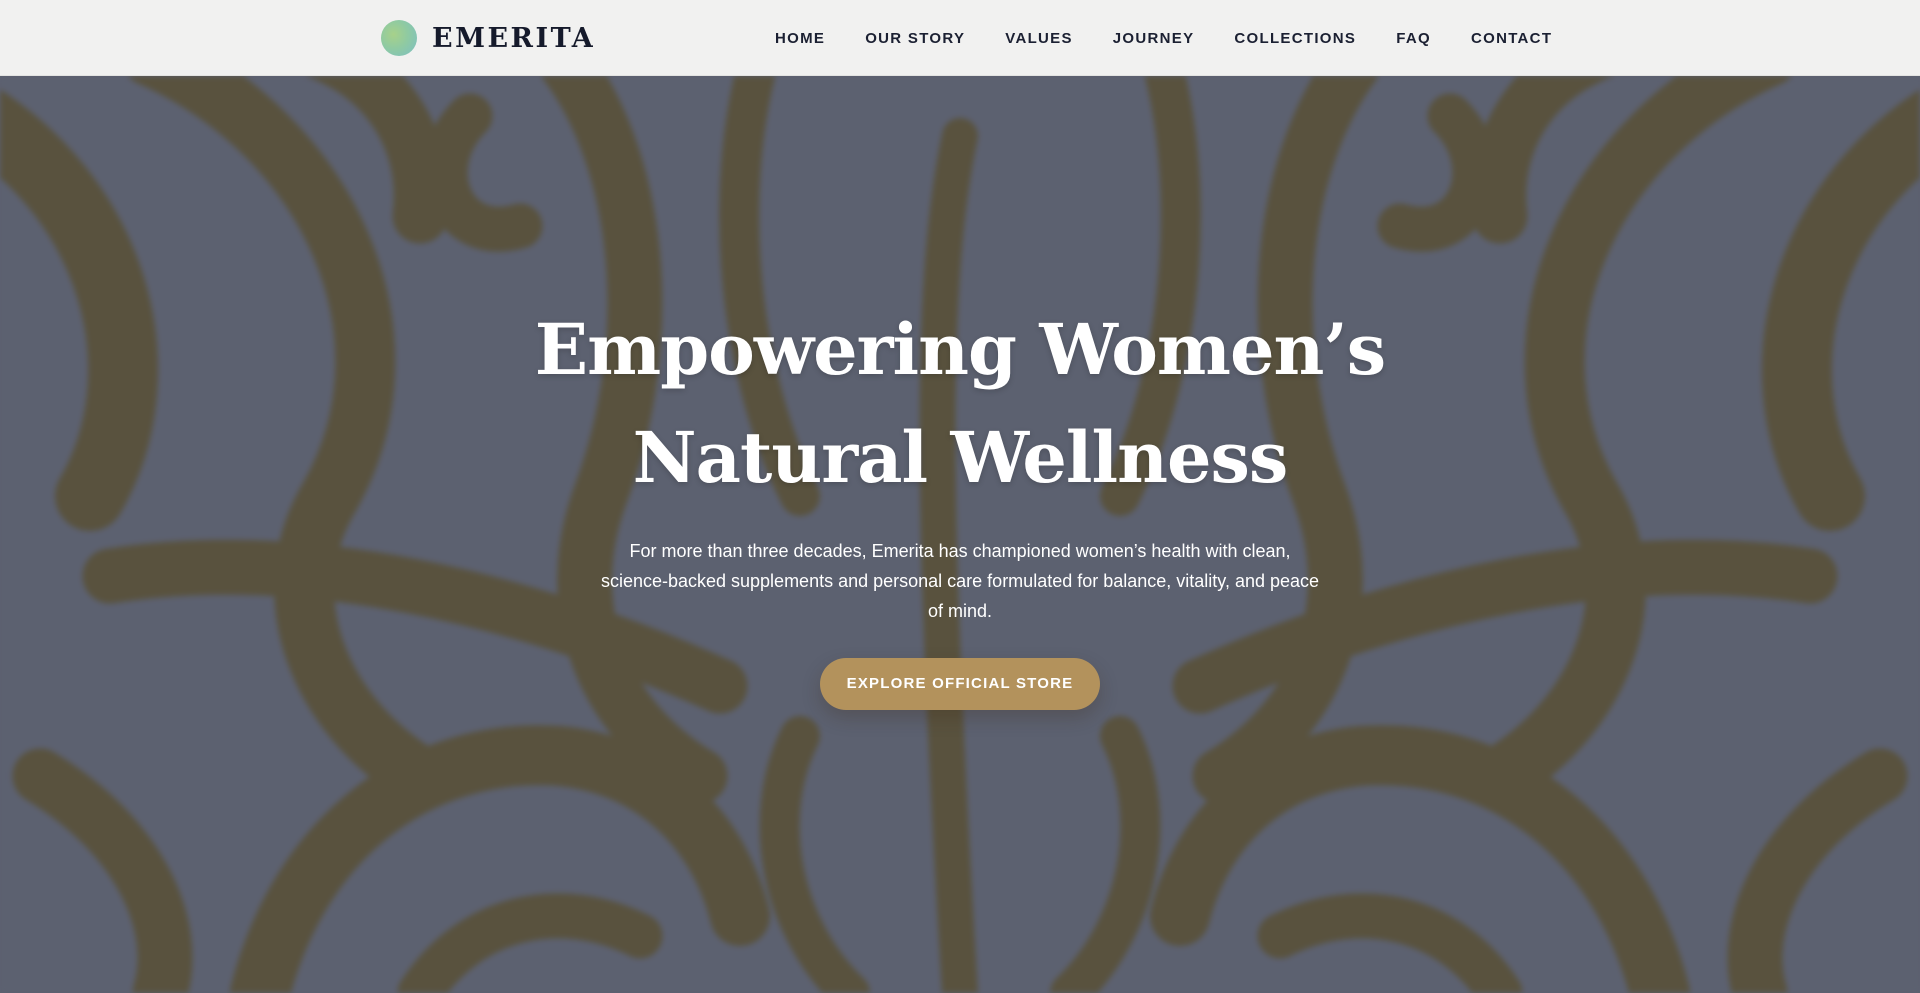  Describe the element at coordinates (514, 38) in the screenshot. I see `brand-name: EMERITA` at that location.